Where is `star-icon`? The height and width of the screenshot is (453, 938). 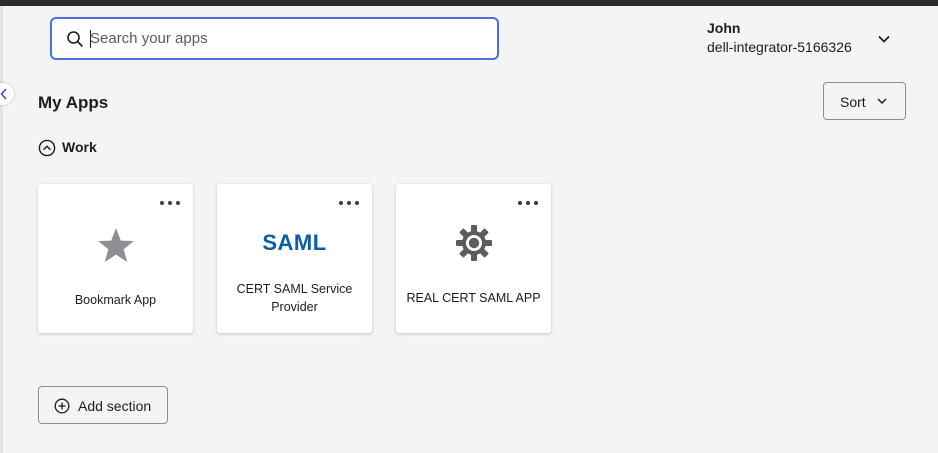 star-icon is located at coordinates (115, 245).